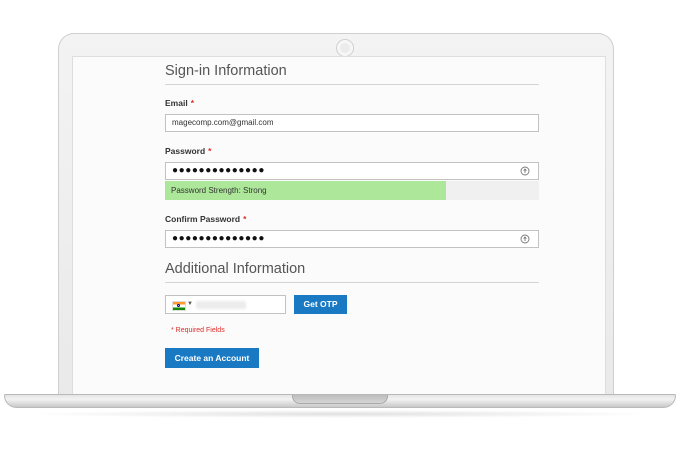 This screenshot has width=680, height=450. I want to click on signin-section-title: Sign-in Information, so click(226, 71).